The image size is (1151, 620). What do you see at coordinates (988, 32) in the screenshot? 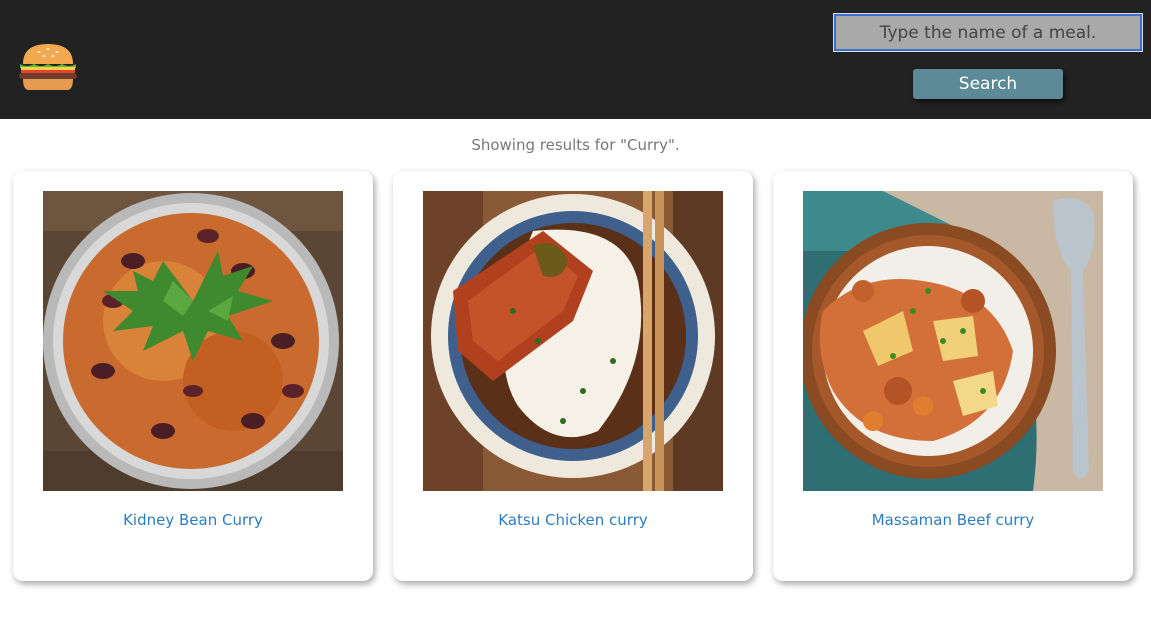
I see `search-input` at bounding box center [988, 32].